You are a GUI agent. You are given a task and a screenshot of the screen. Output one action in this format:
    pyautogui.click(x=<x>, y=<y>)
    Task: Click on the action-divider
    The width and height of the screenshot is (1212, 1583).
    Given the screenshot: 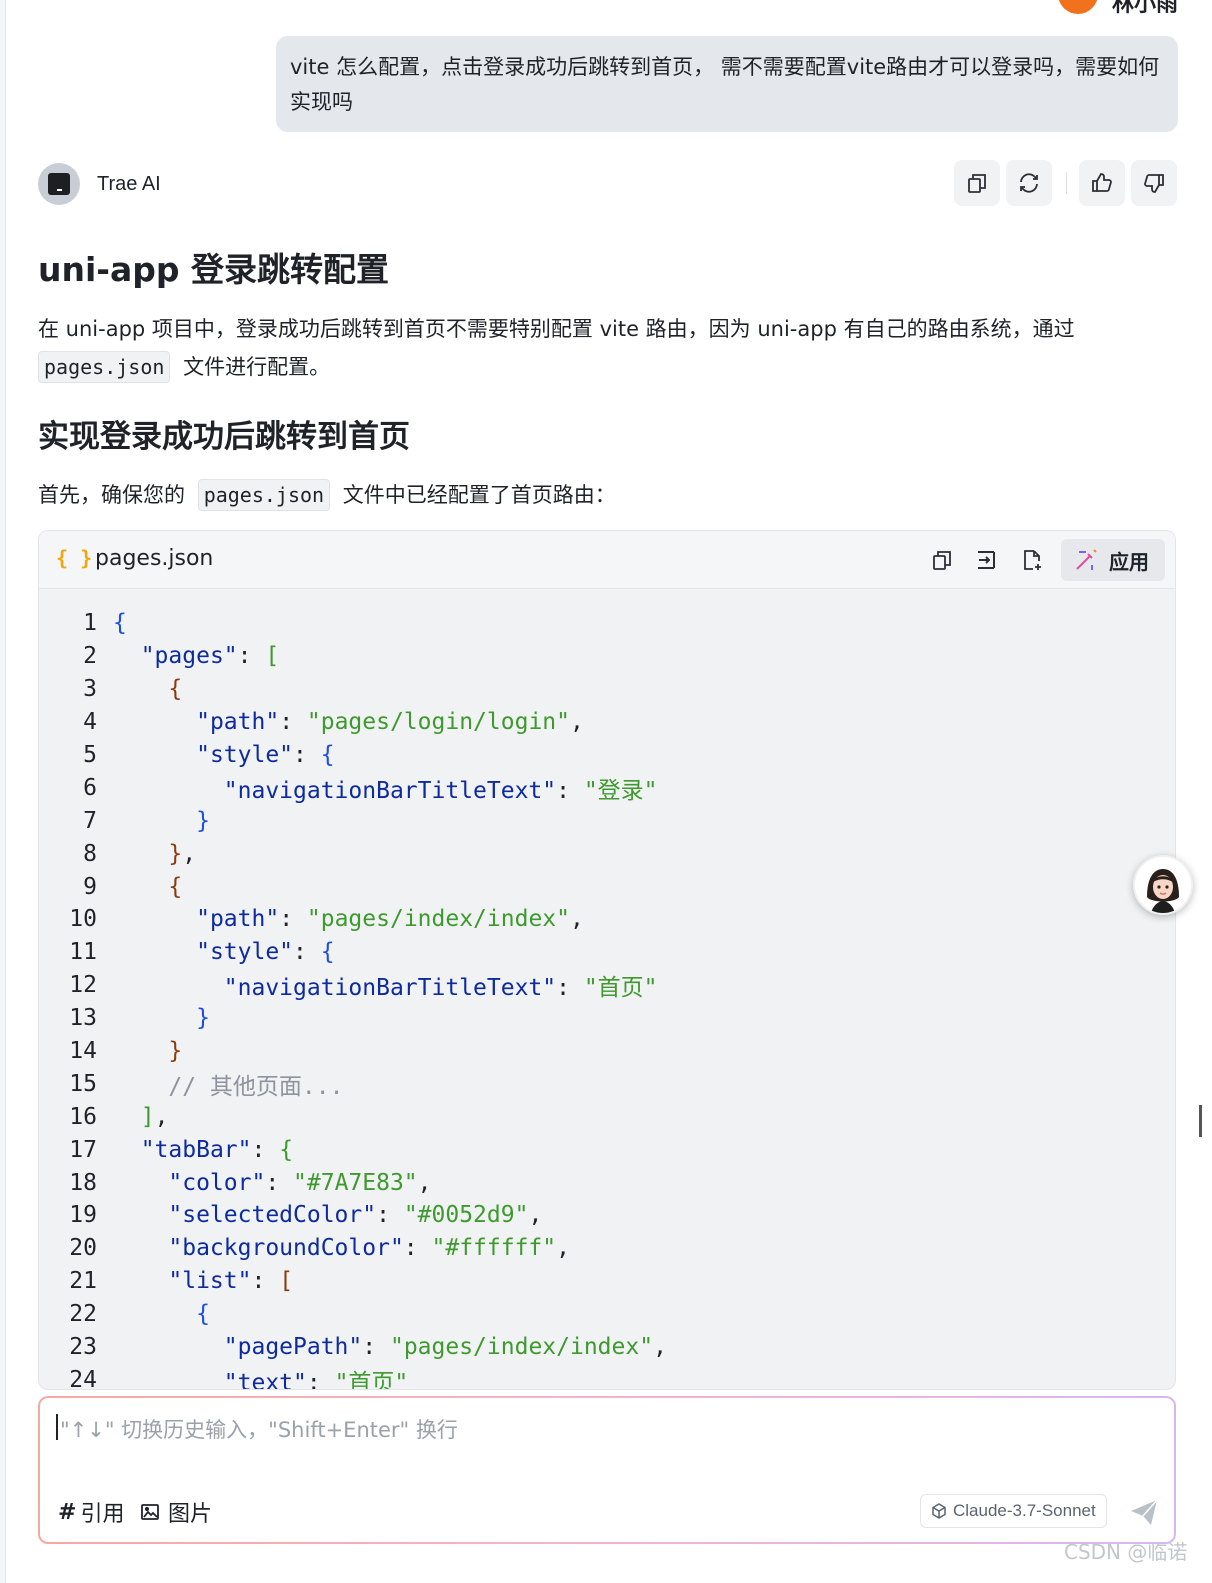 What is the action you would take?
    pyautogui.click(x=1066, y=183)
    